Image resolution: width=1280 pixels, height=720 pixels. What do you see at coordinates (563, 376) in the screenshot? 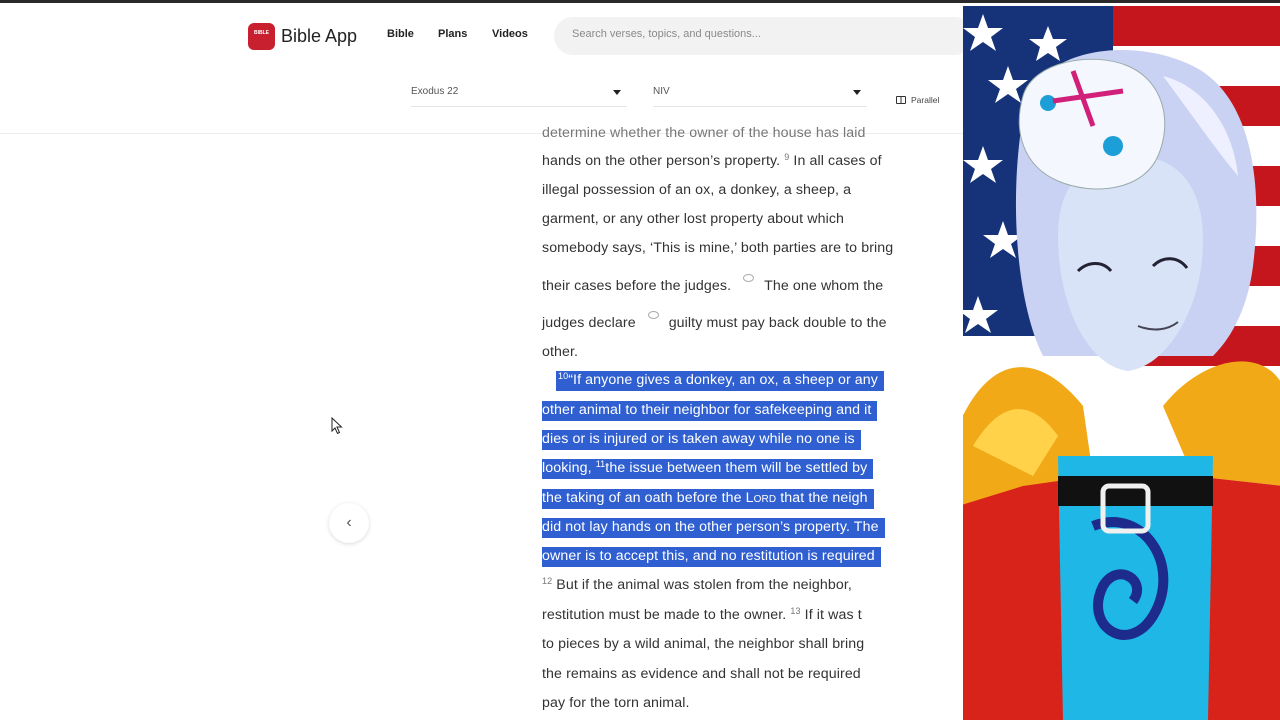
I see `verse-number: 10` at bounding box center [563, 376].